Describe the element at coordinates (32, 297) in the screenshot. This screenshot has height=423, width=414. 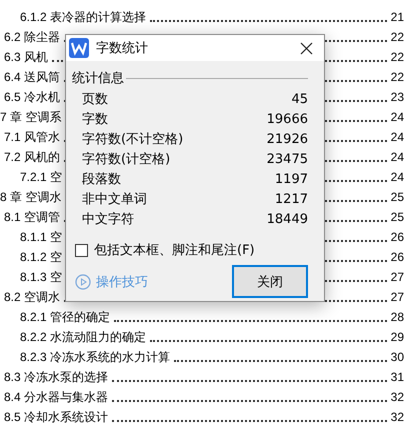
I see `toc-entry-title: 8.2 空调水` at that location.